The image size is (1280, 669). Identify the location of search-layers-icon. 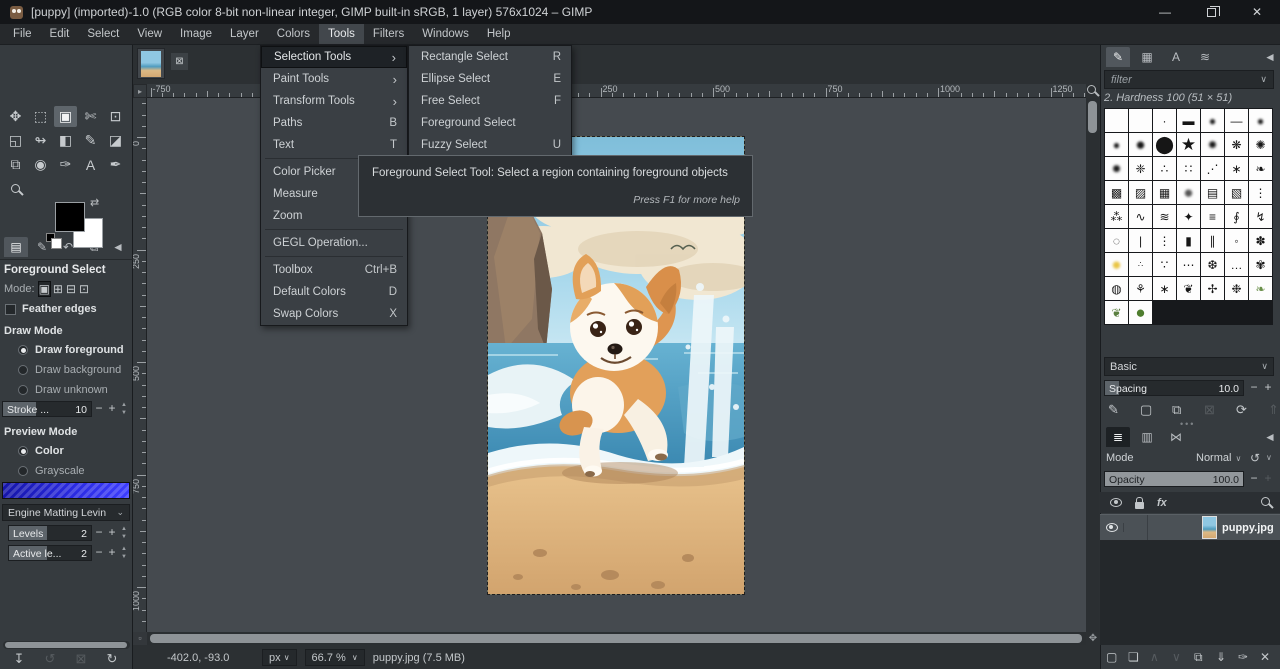
(1265, 502).